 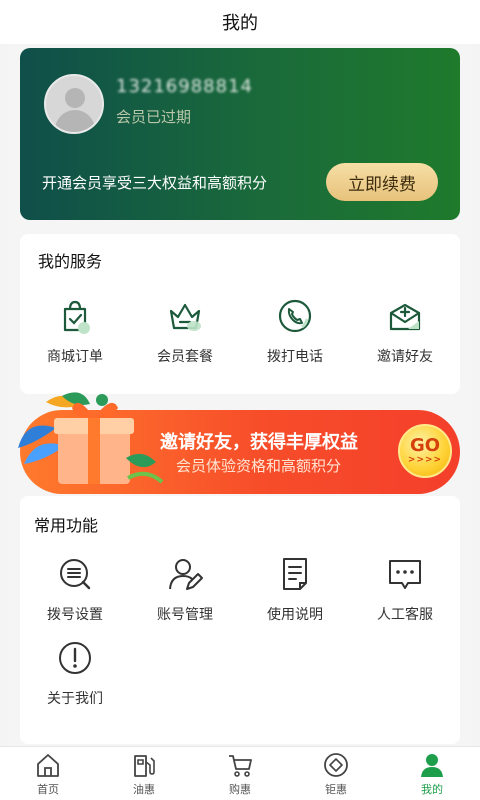 I want to click on page-title: 我的, so click(x=240, y=23).